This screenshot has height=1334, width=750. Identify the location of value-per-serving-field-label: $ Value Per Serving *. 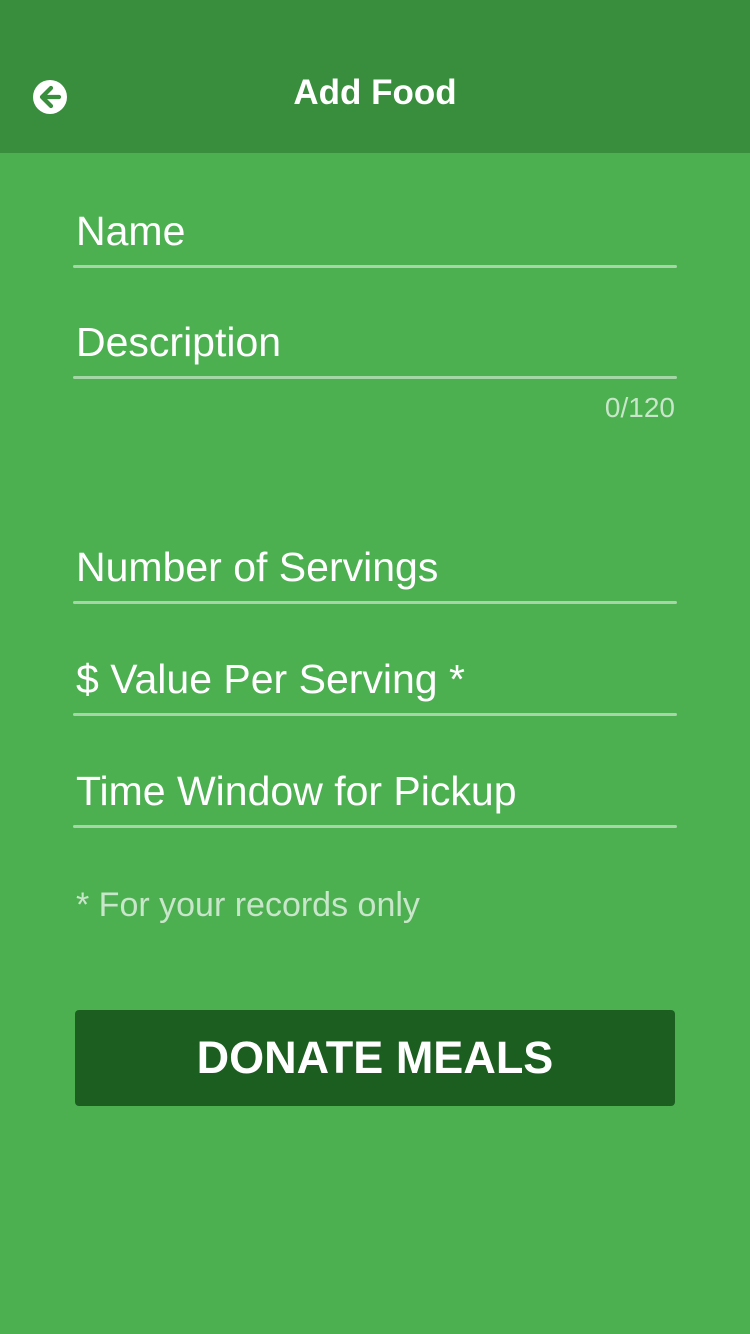
(270, 679).